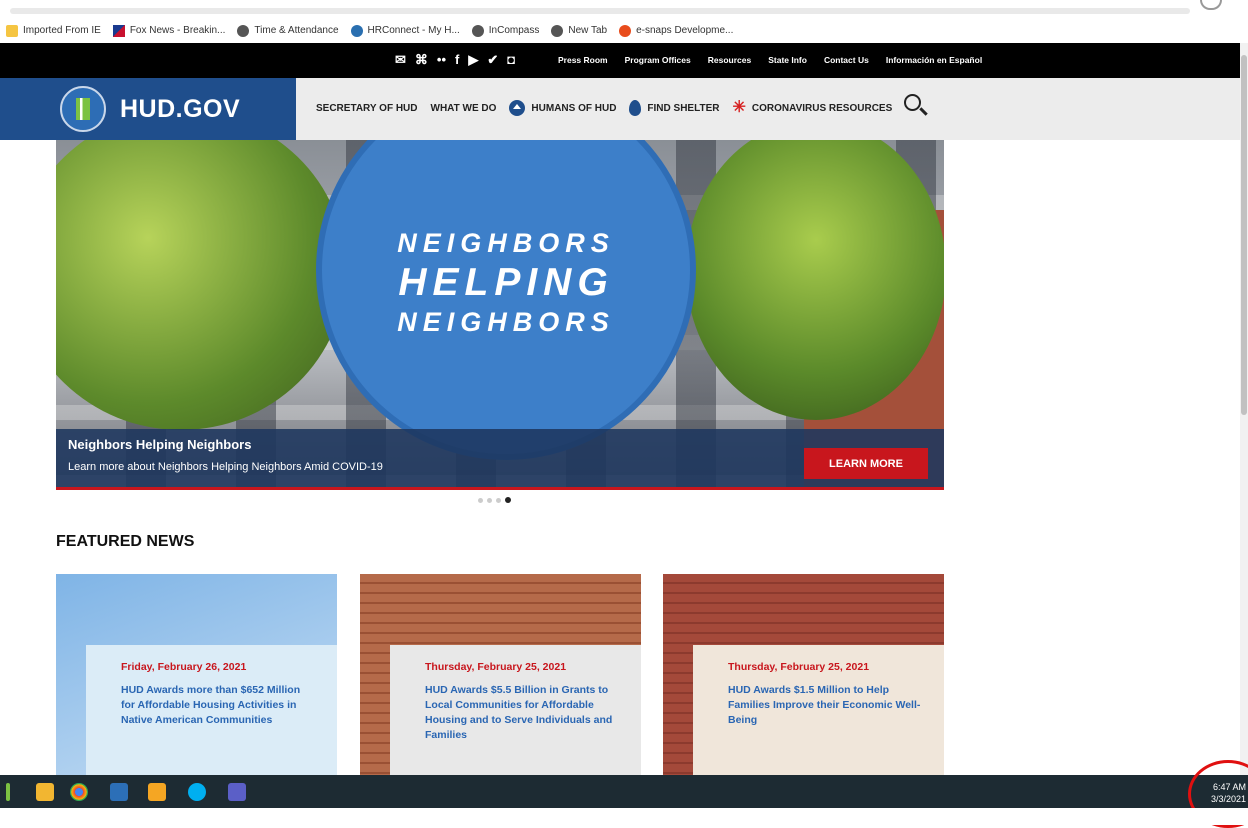  Describe the element at coordinates (197, 792) in the screenshot. I see `skype-icon` at that location.